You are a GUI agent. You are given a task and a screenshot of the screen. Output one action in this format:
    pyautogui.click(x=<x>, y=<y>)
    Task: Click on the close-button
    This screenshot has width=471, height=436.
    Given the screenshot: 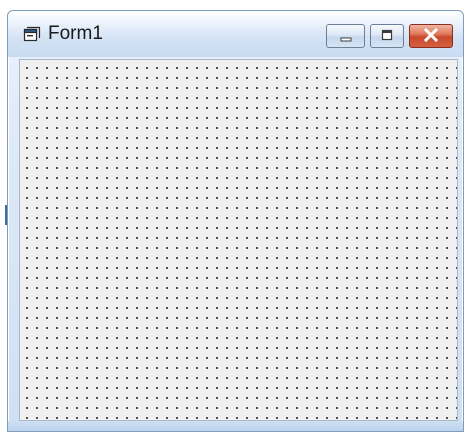 What is the action you would take?
    pyautogui.click(x=431, y=36)
    